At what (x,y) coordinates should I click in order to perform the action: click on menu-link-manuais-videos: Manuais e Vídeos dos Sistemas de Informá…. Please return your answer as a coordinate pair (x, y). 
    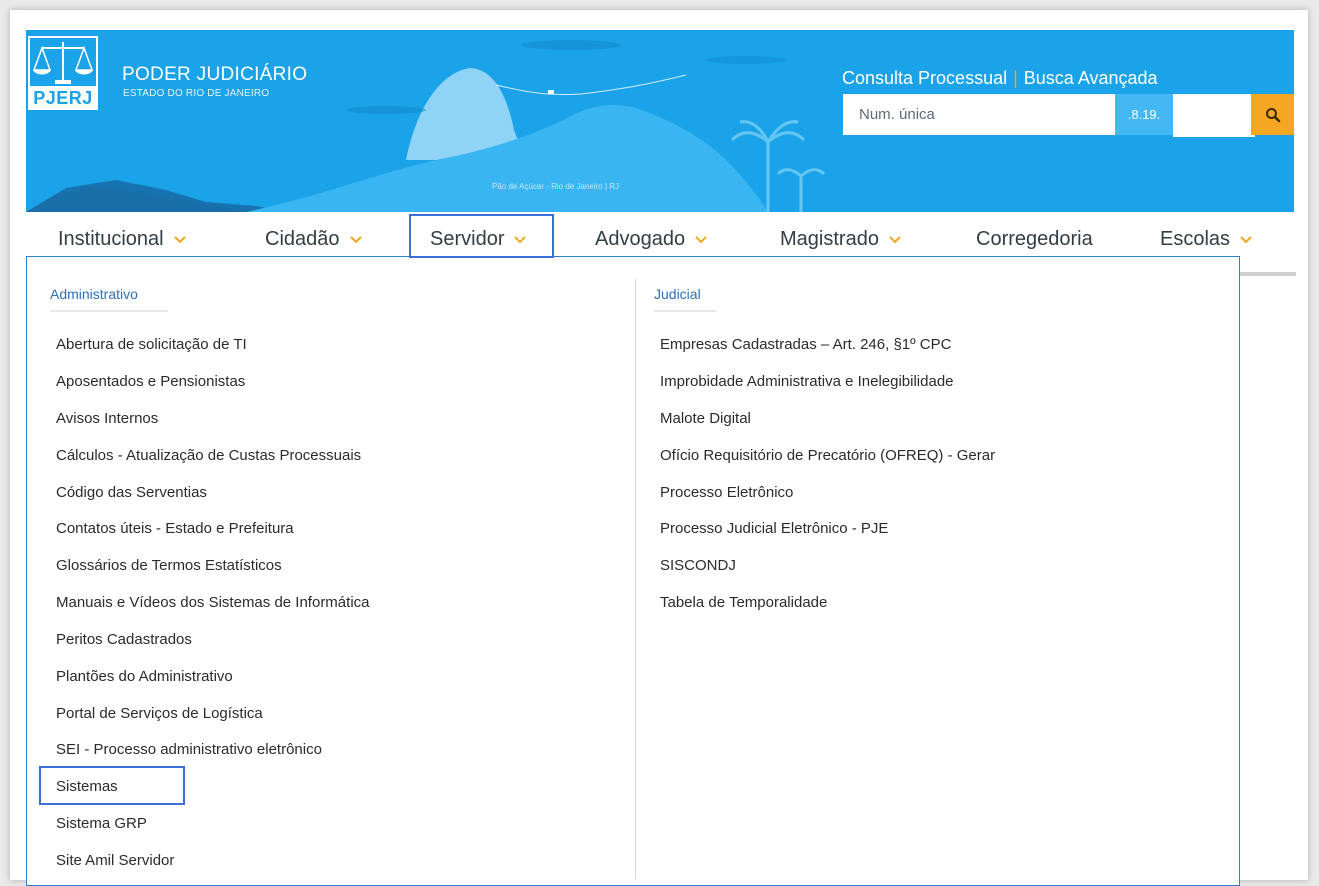
    Looking at the image, I should click on (213, 602).